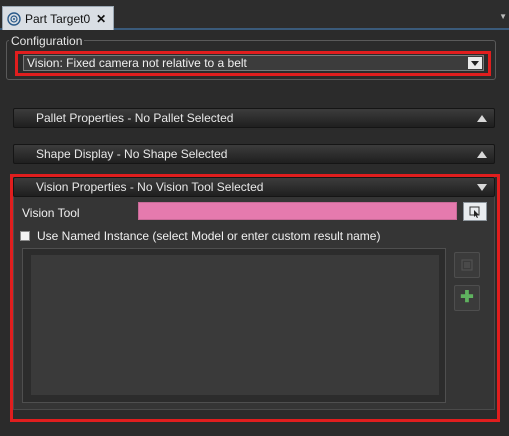 This screenshot has width=509, height=436. I want to click on close-icon: ✕, so click(101, 19).